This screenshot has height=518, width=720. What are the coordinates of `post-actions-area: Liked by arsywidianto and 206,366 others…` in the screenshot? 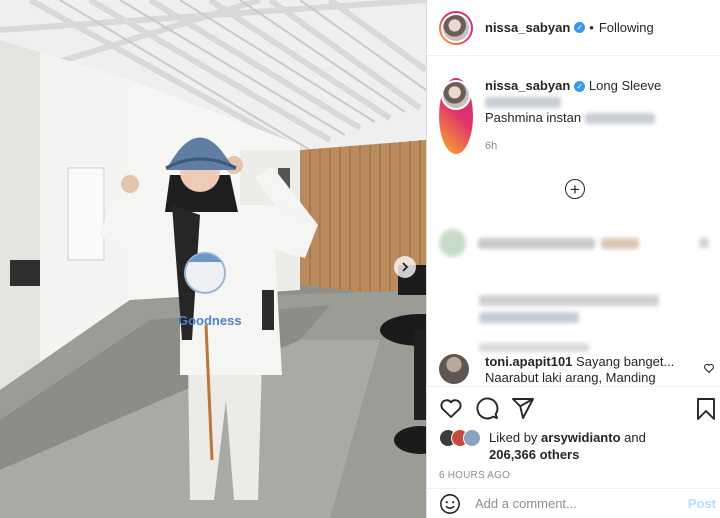 It's located at (573, 433).